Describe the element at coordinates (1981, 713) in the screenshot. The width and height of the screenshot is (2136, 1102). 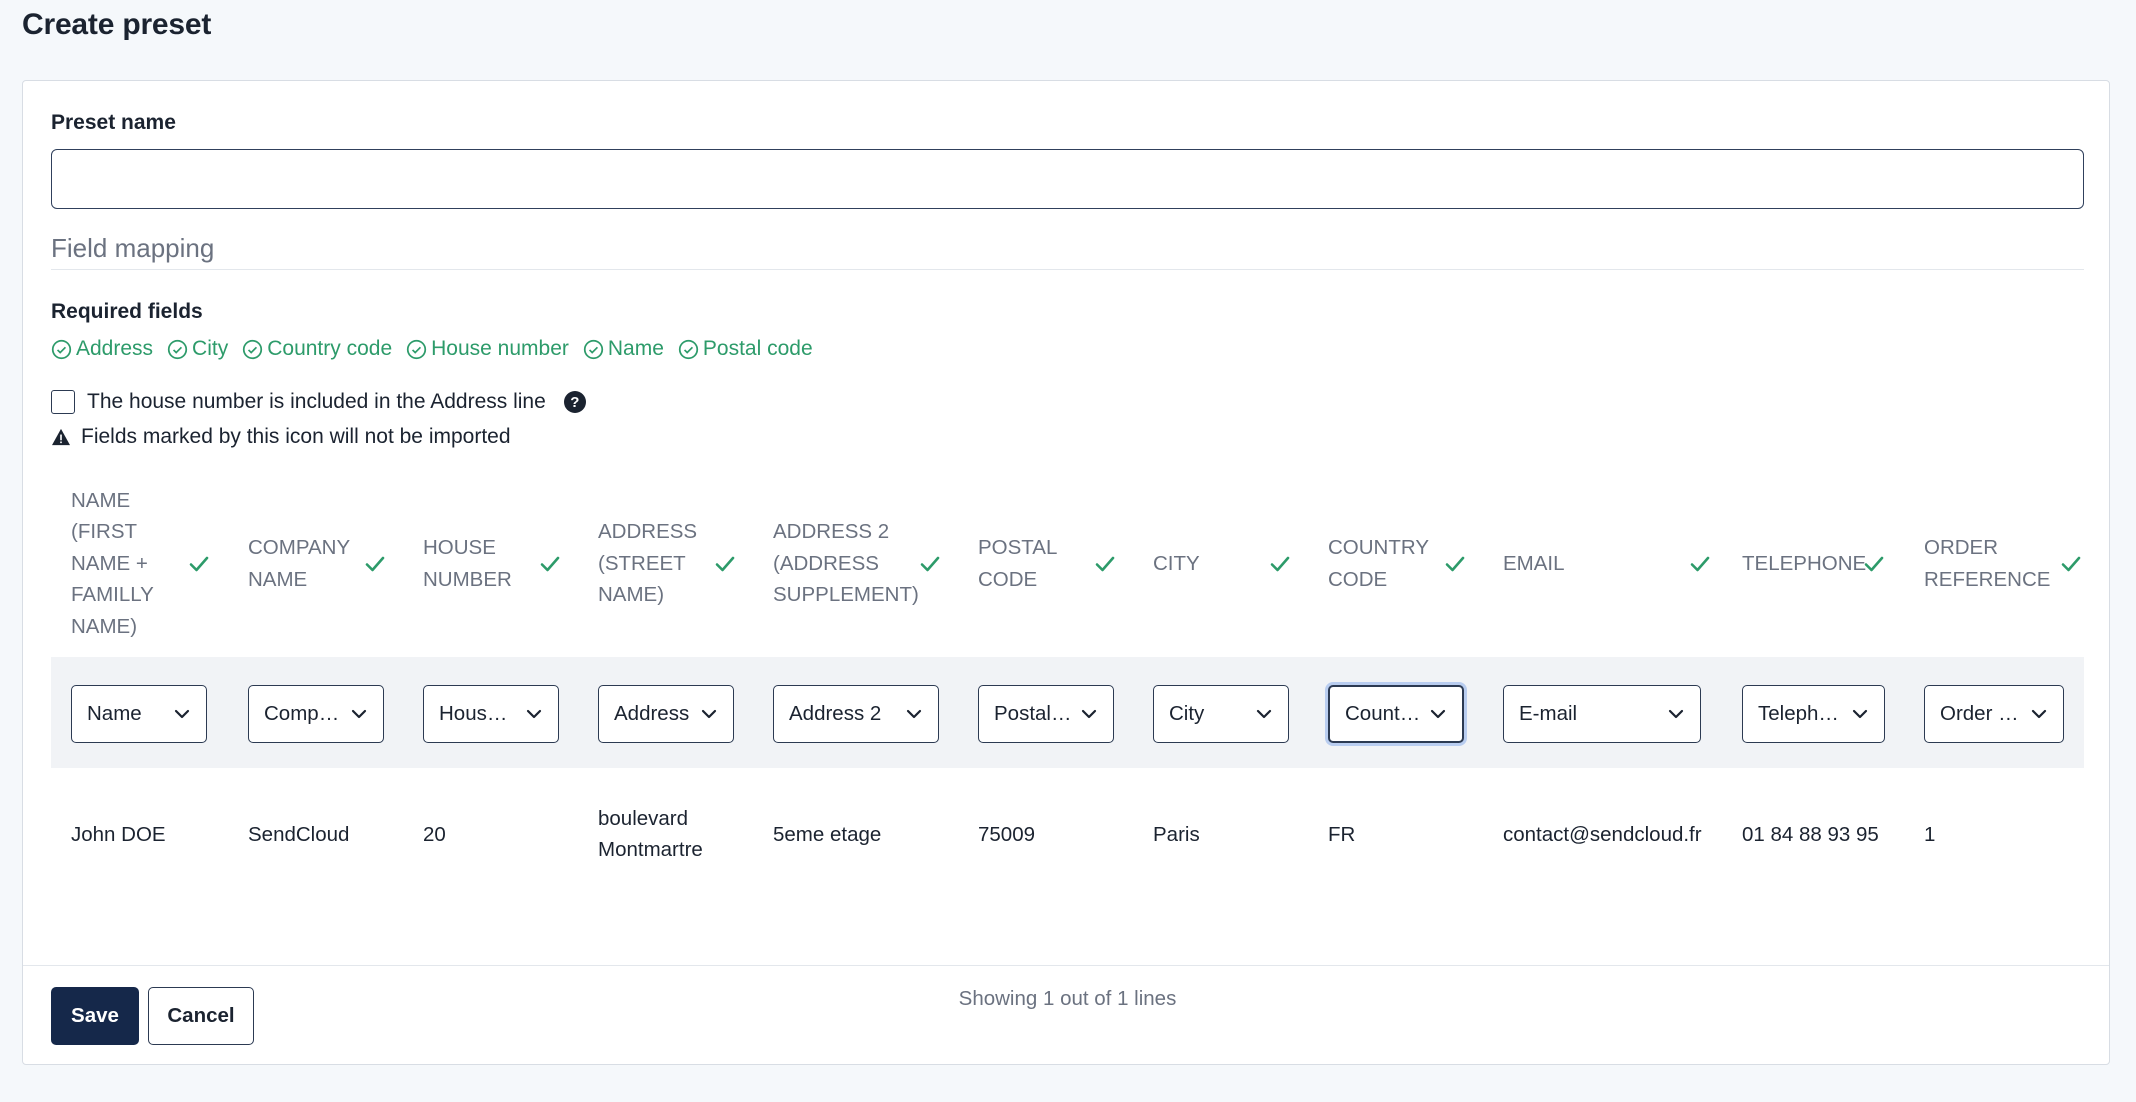
I see `field-select-value: Order reference` at that location.